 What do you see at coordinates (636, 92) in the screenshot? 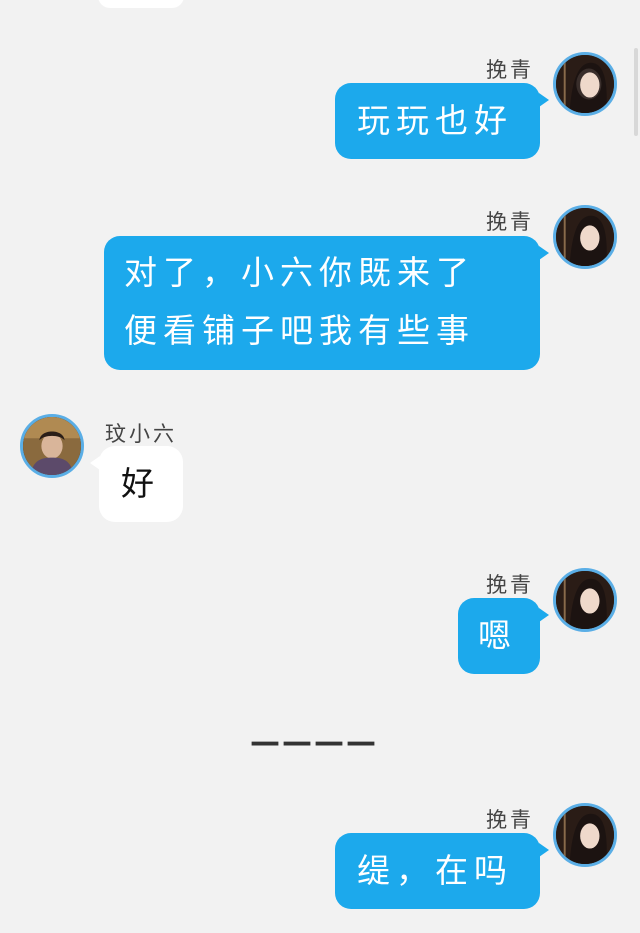
I see `scrollbar` at bounding box center [636, 92].